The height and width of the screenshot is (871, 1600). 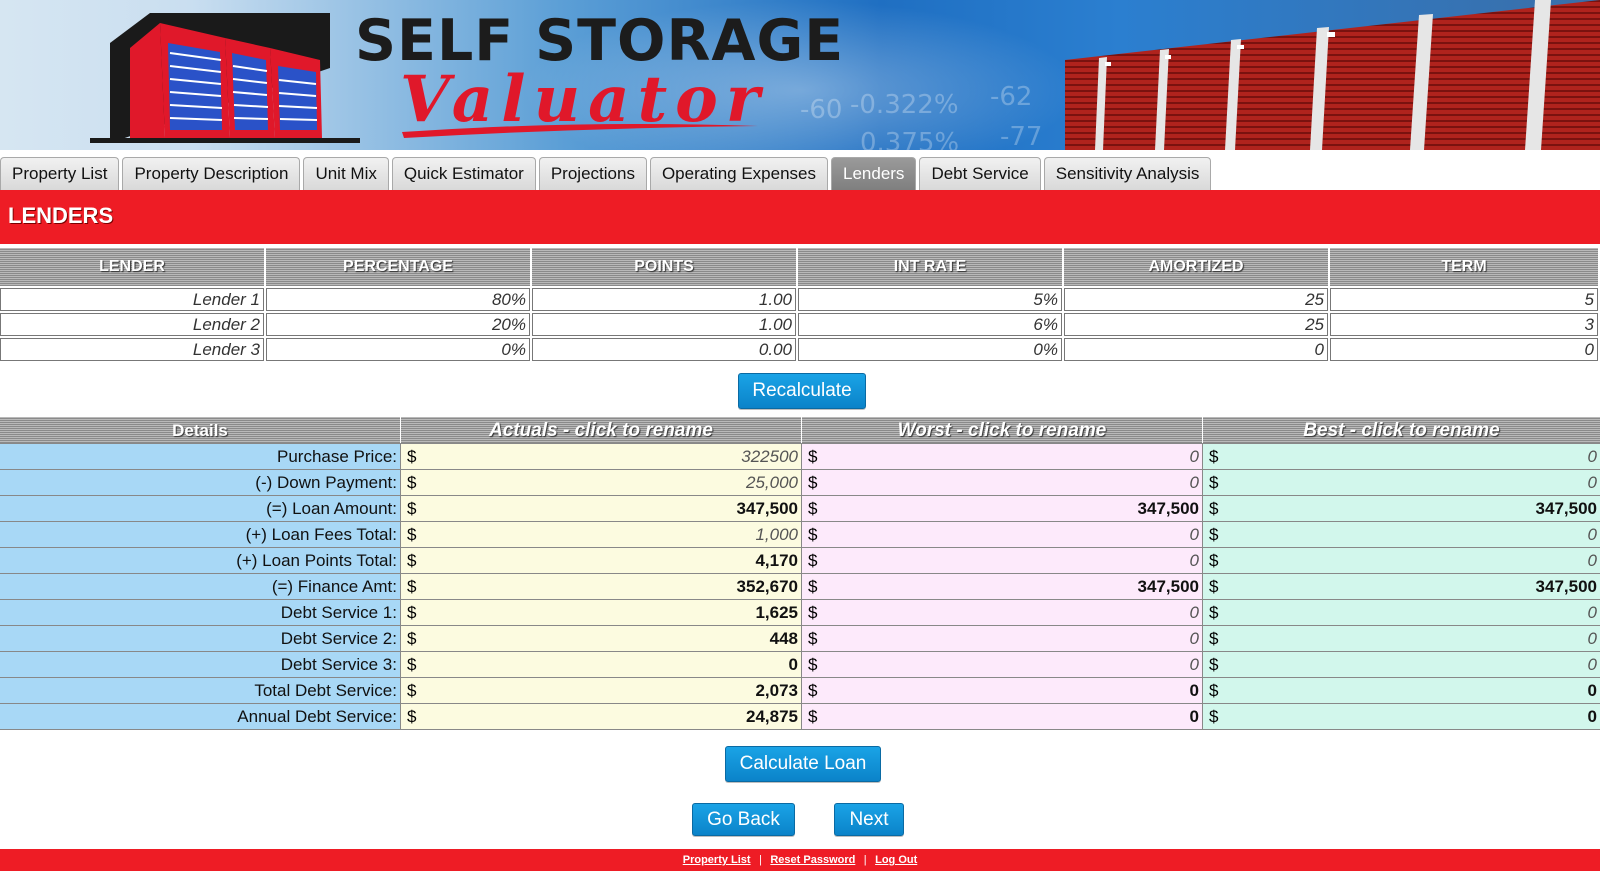 I want to click on tab-property-list: Property List, so click(x=60, y=173).